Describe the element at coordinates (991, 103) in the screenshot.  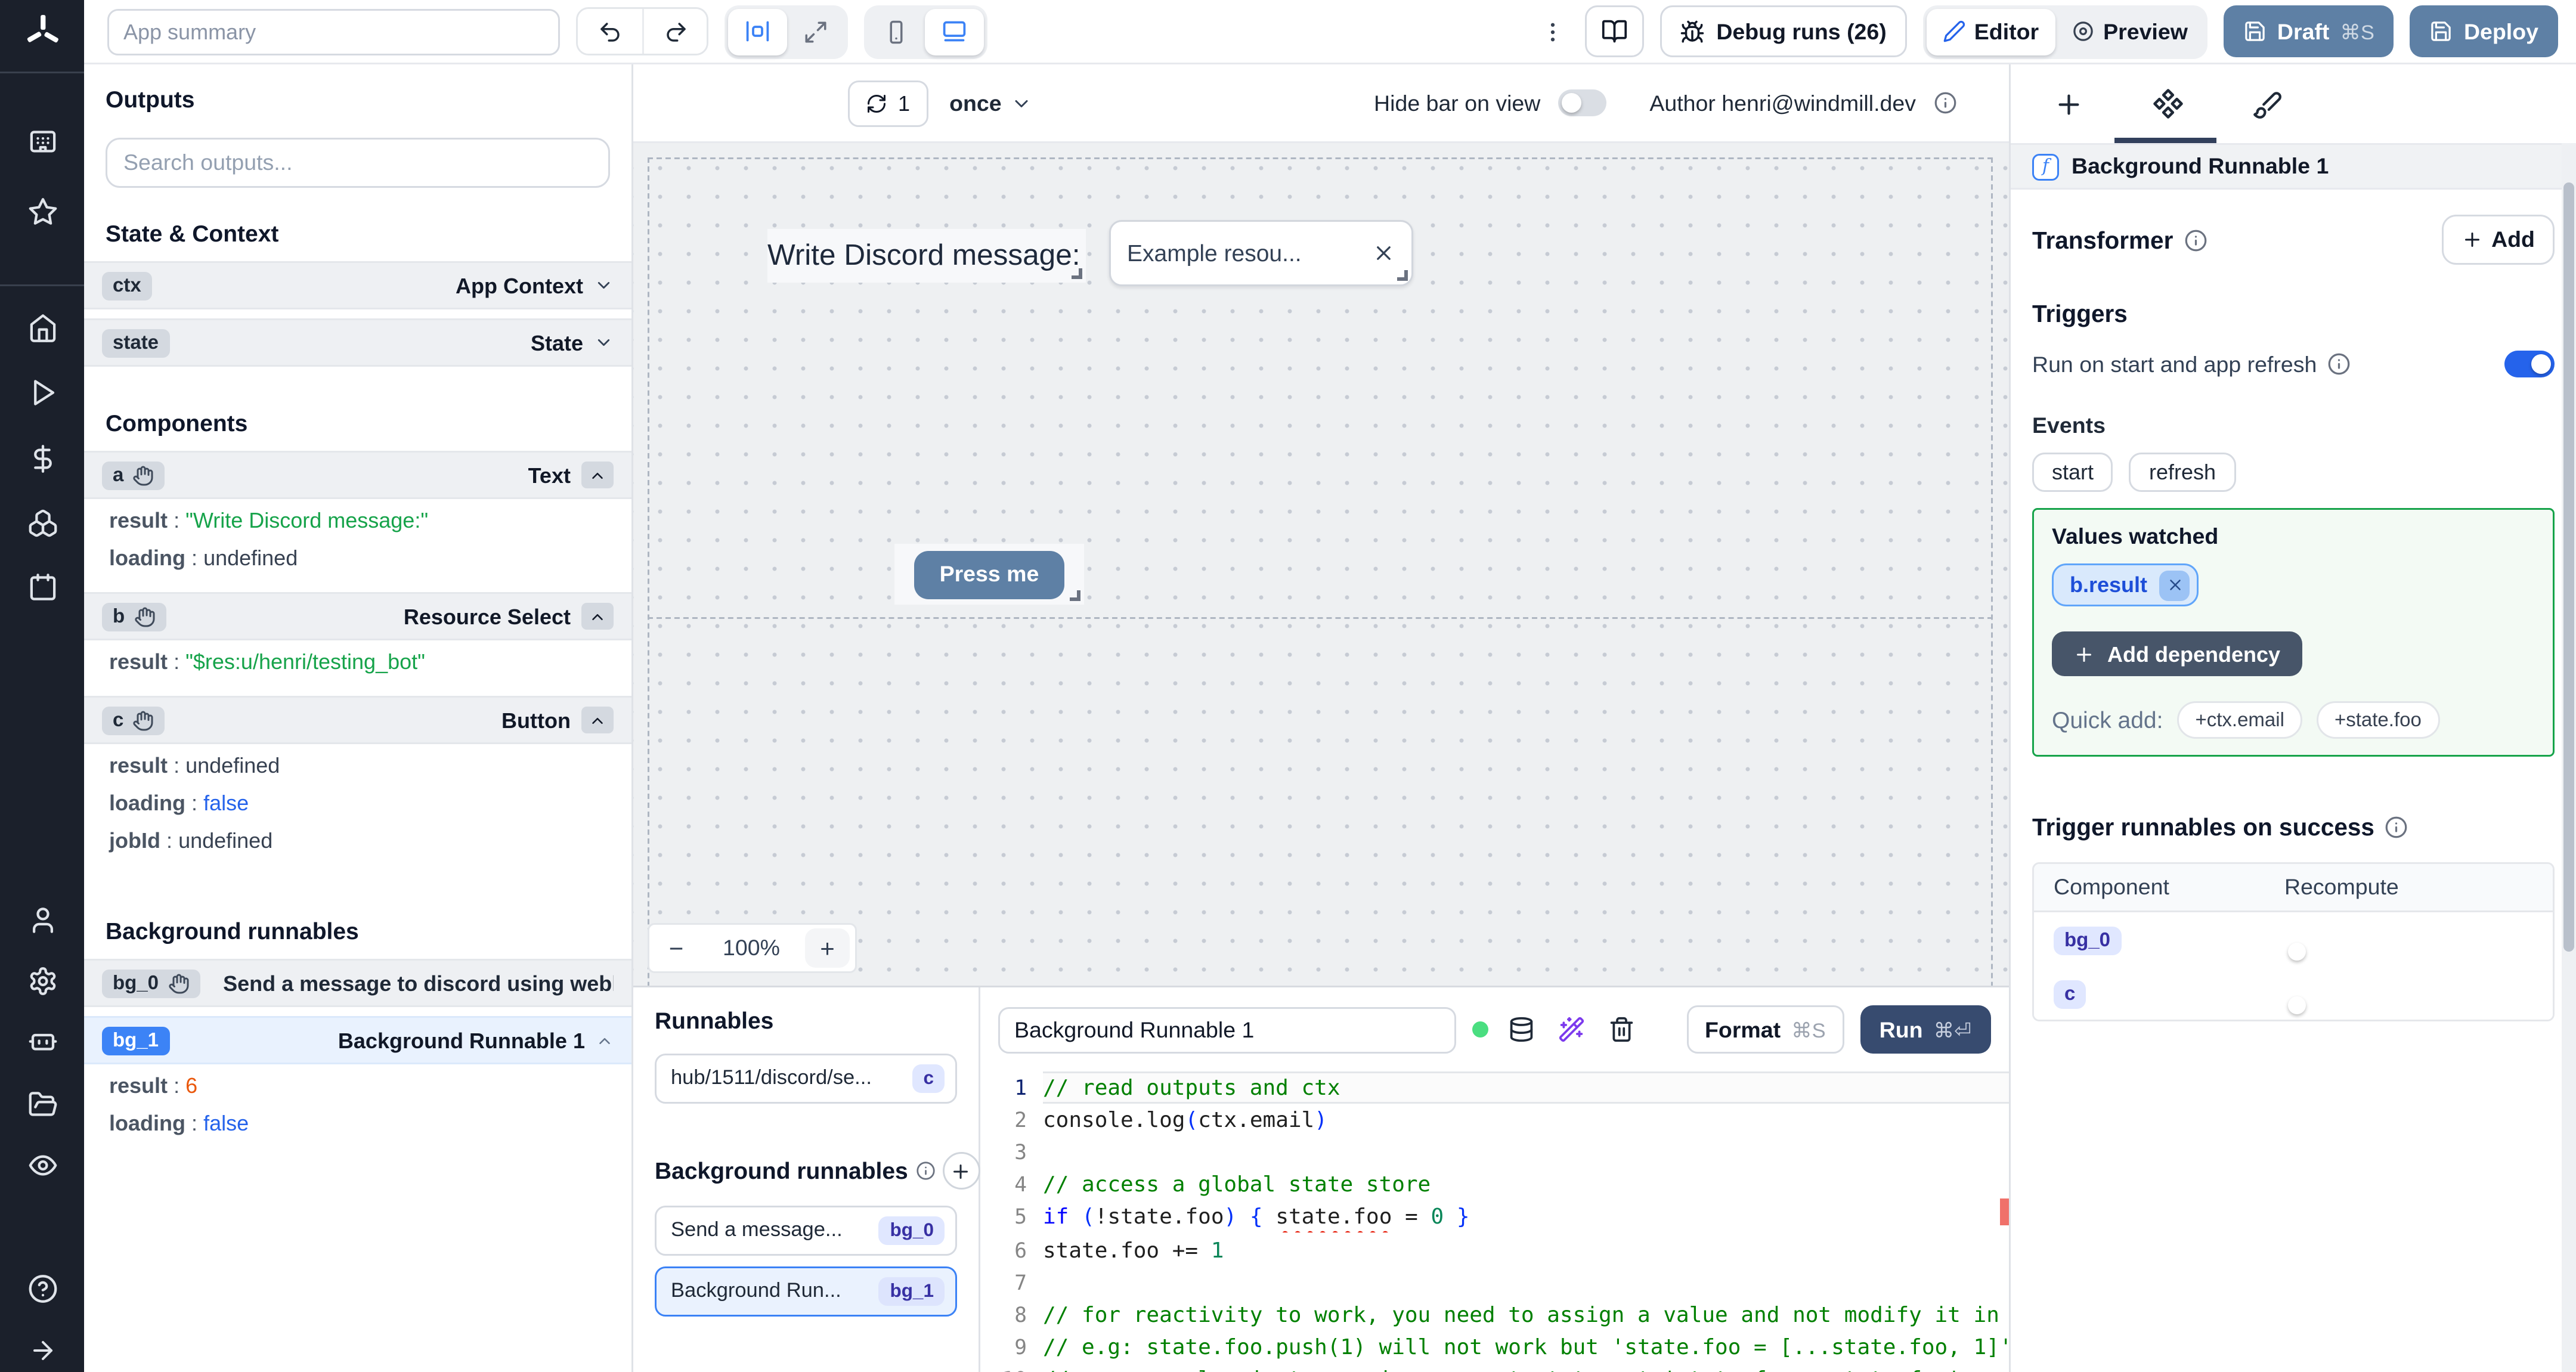
I see `refresh-mode-dropdown: once` at that location.